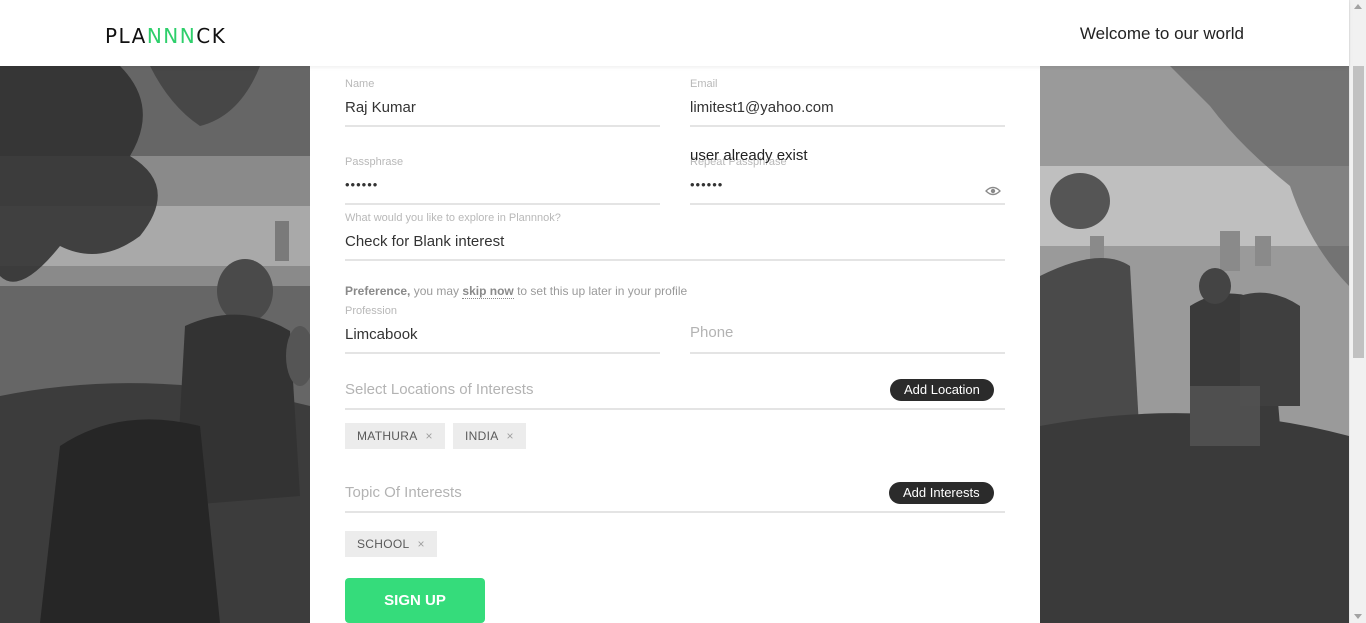  What do you see at coordinates (1358, 616) in the screenshot?
I see `scroll-down-arrow-icon` at bounding box center [1358, 616].